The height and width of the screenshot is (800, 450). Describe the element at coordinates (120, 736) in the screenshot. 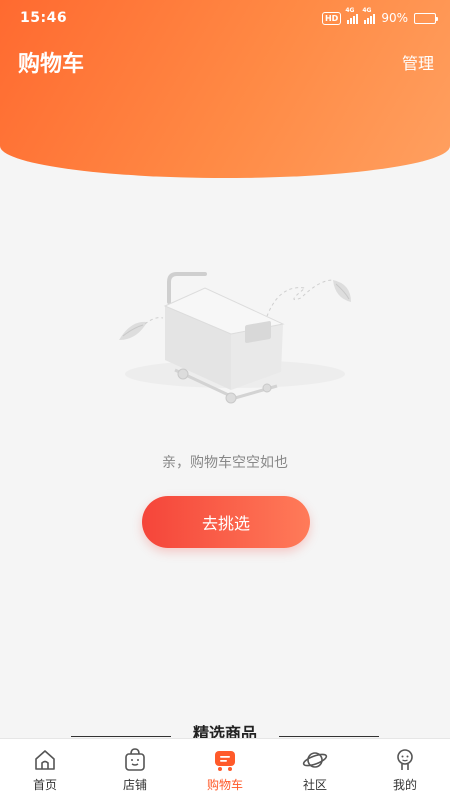

I see `divider-left` at that location.